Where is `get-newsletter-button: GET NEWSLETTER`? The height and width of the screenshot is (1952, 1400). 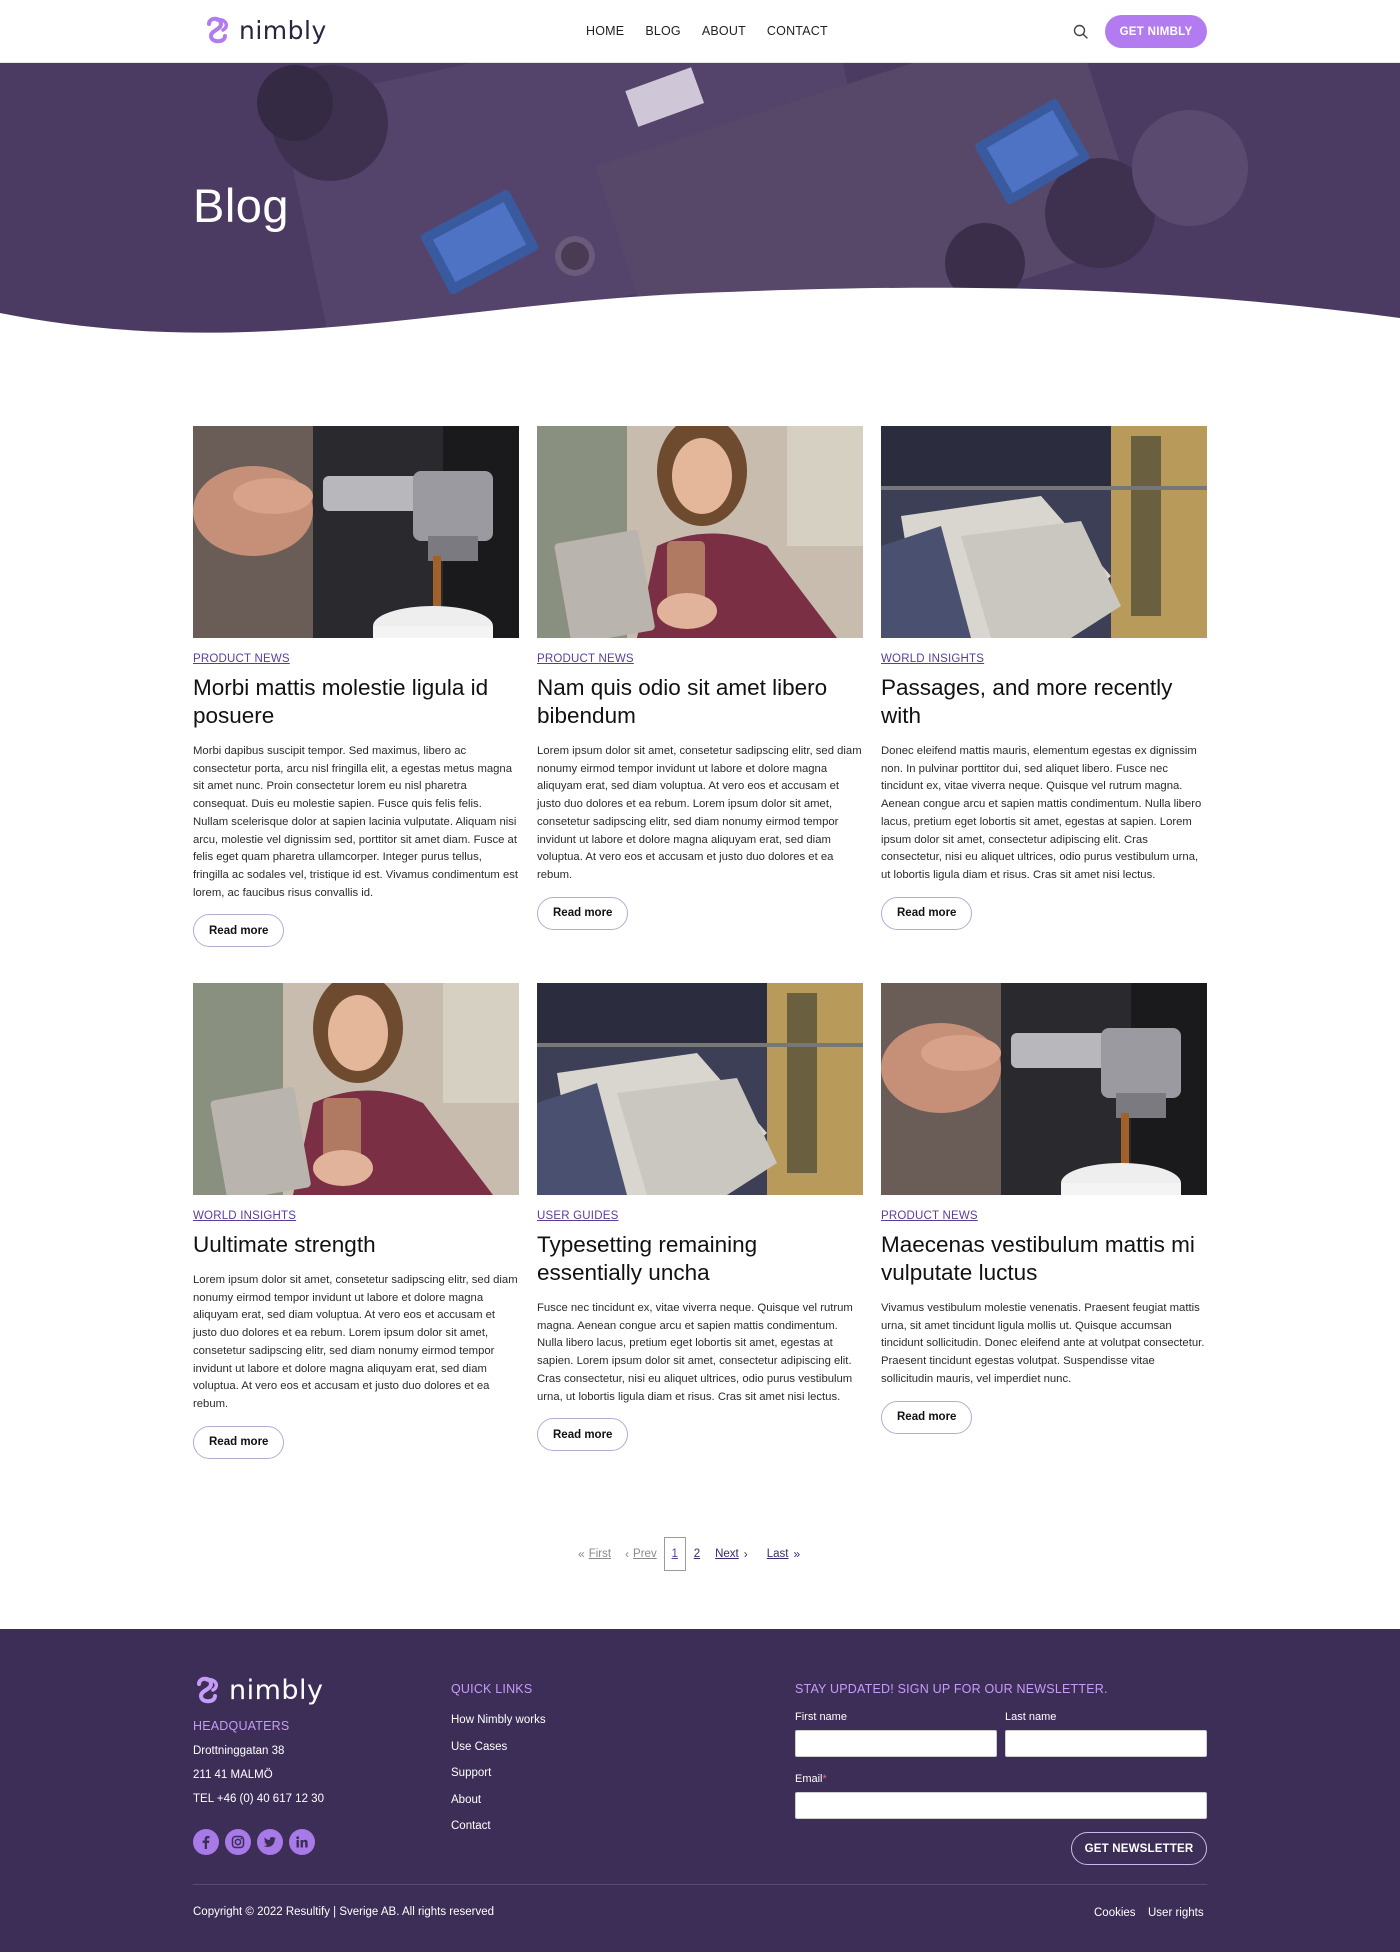
get-newsletter-button: GET NEWSLETTER is located at coordinates (1139, 1848).